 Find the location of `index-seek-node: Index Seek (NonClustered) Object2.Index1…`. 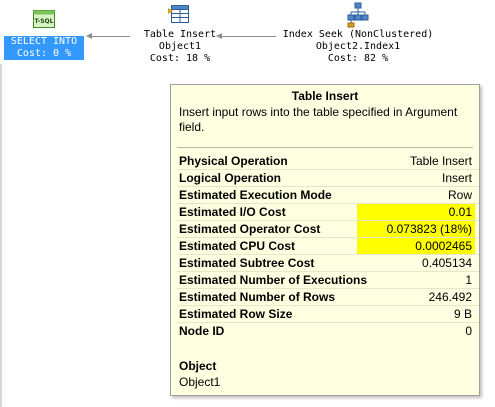

index-seek-node: Index Seek (NonClustered) Object2.Index1… is located at coordinates (358, 35).